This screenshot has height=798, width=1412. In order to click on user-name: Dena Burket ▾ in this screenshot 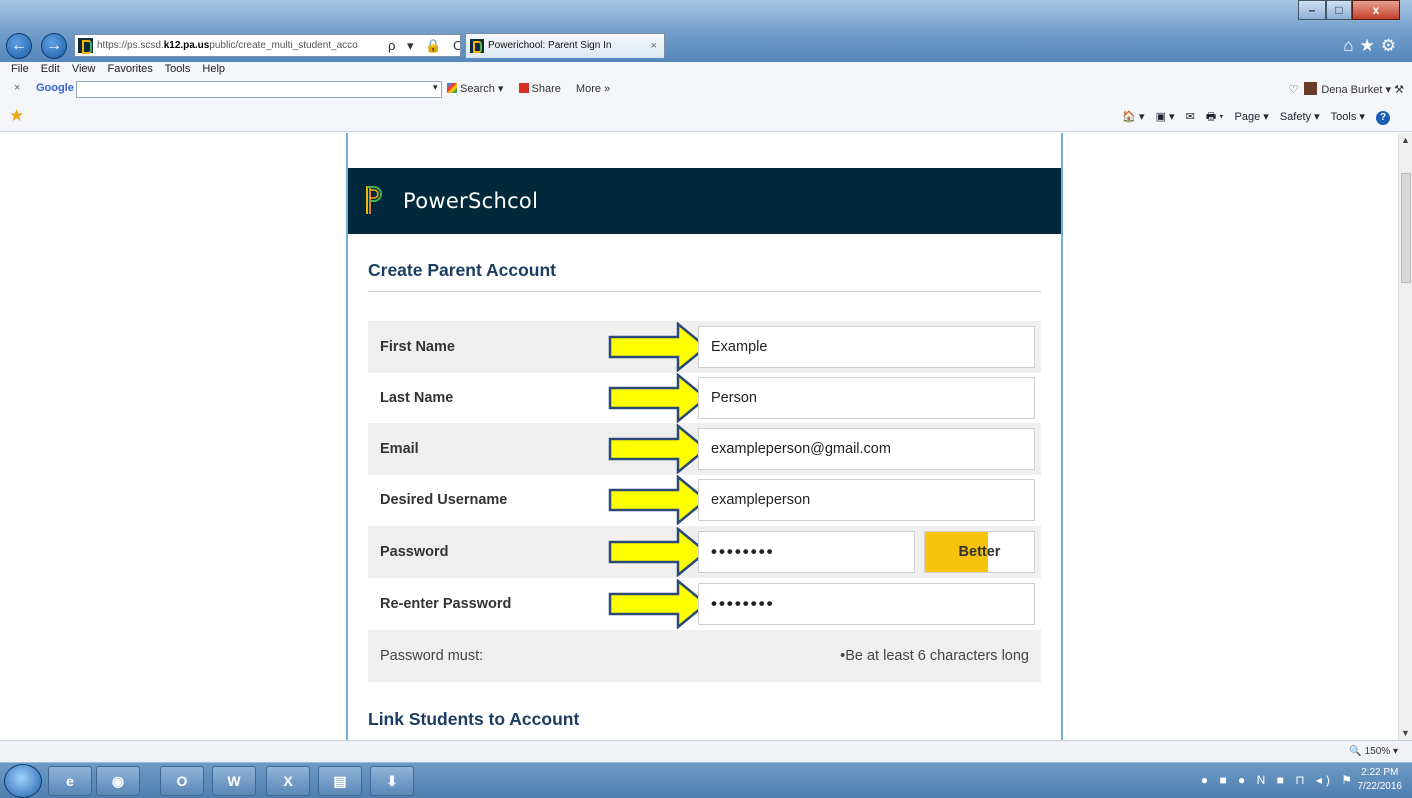, I will do `click(1356, 90)`.